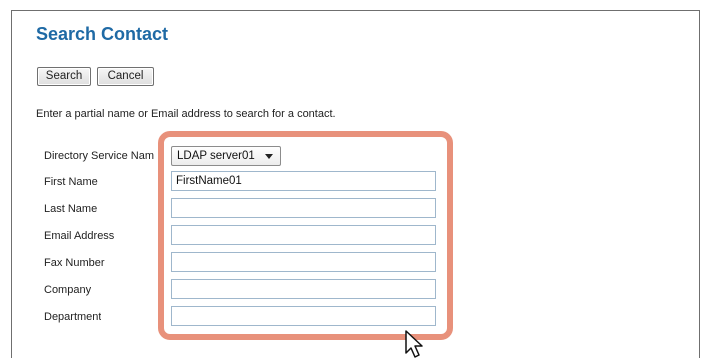 The height and width of the screenshot is (360, 703). I want to click on directory-service-label: Directory Service Nam, so click(99, 156).